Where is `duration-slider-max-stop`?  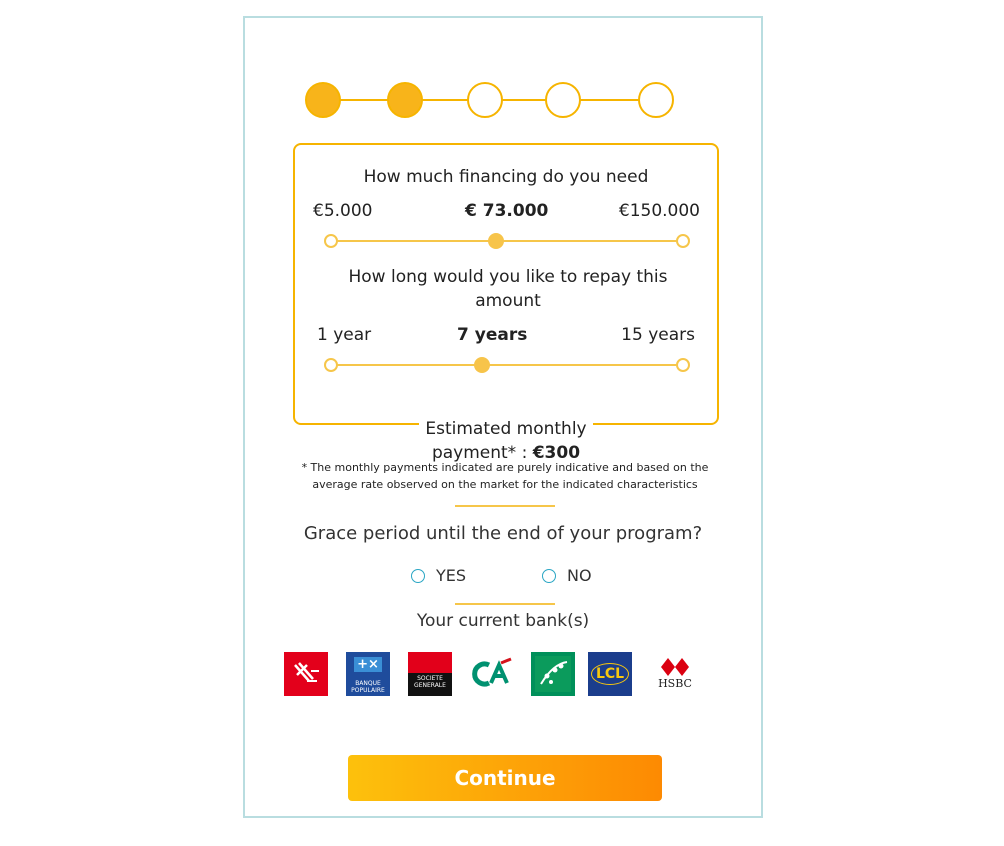 duration-slider-max-stop is located at coordinates (683, 365).